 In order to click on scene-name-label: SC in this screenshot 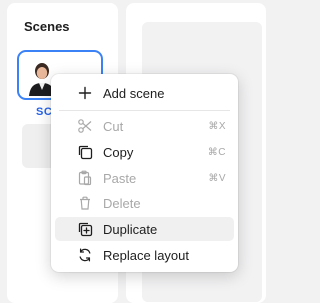, I will do `click(44, 112)`.